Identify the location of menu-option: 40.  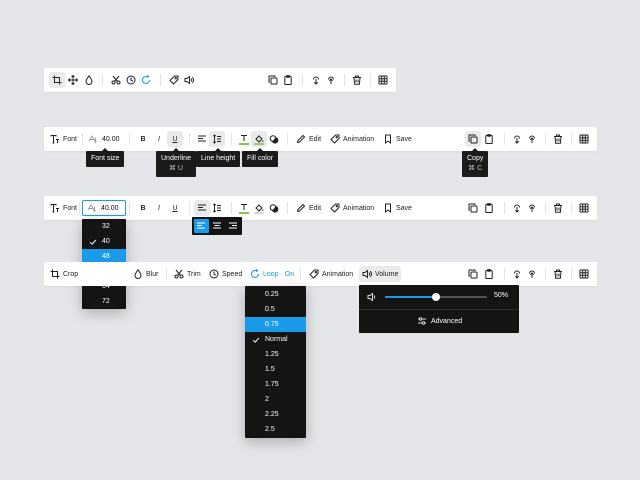
(104, 241).